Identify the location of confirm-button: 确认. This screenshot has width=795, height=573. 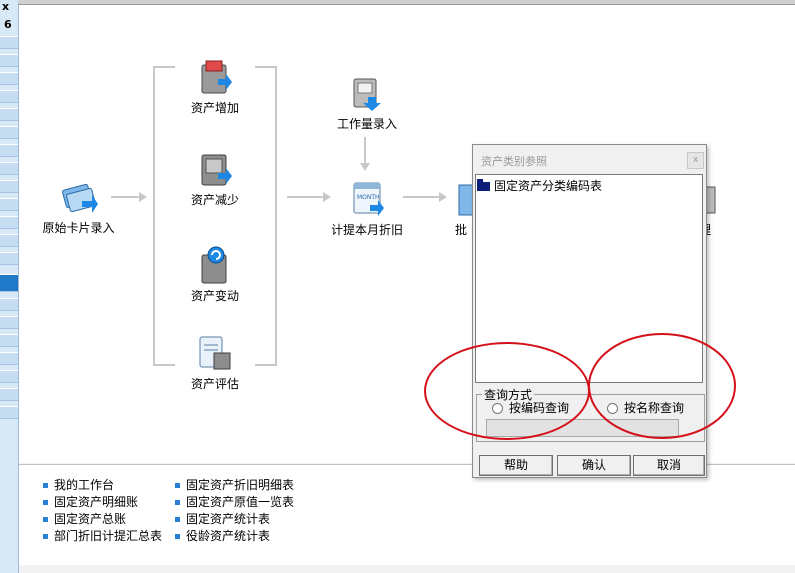
(594, 465).